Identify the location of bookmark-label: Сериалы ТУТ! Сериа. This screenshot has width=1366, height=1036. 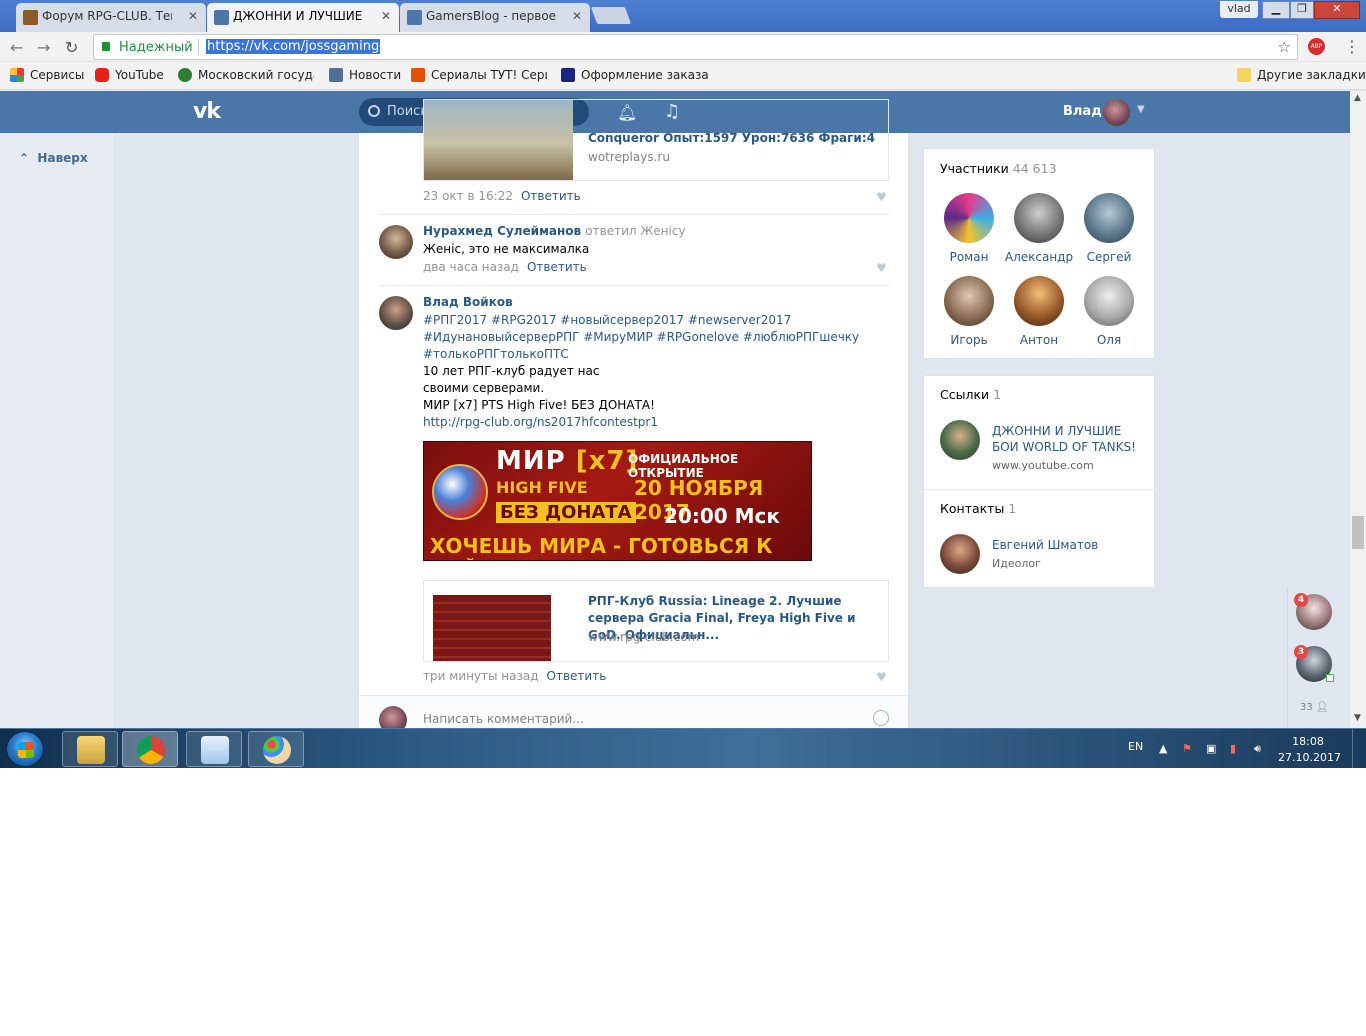
(489, 75).